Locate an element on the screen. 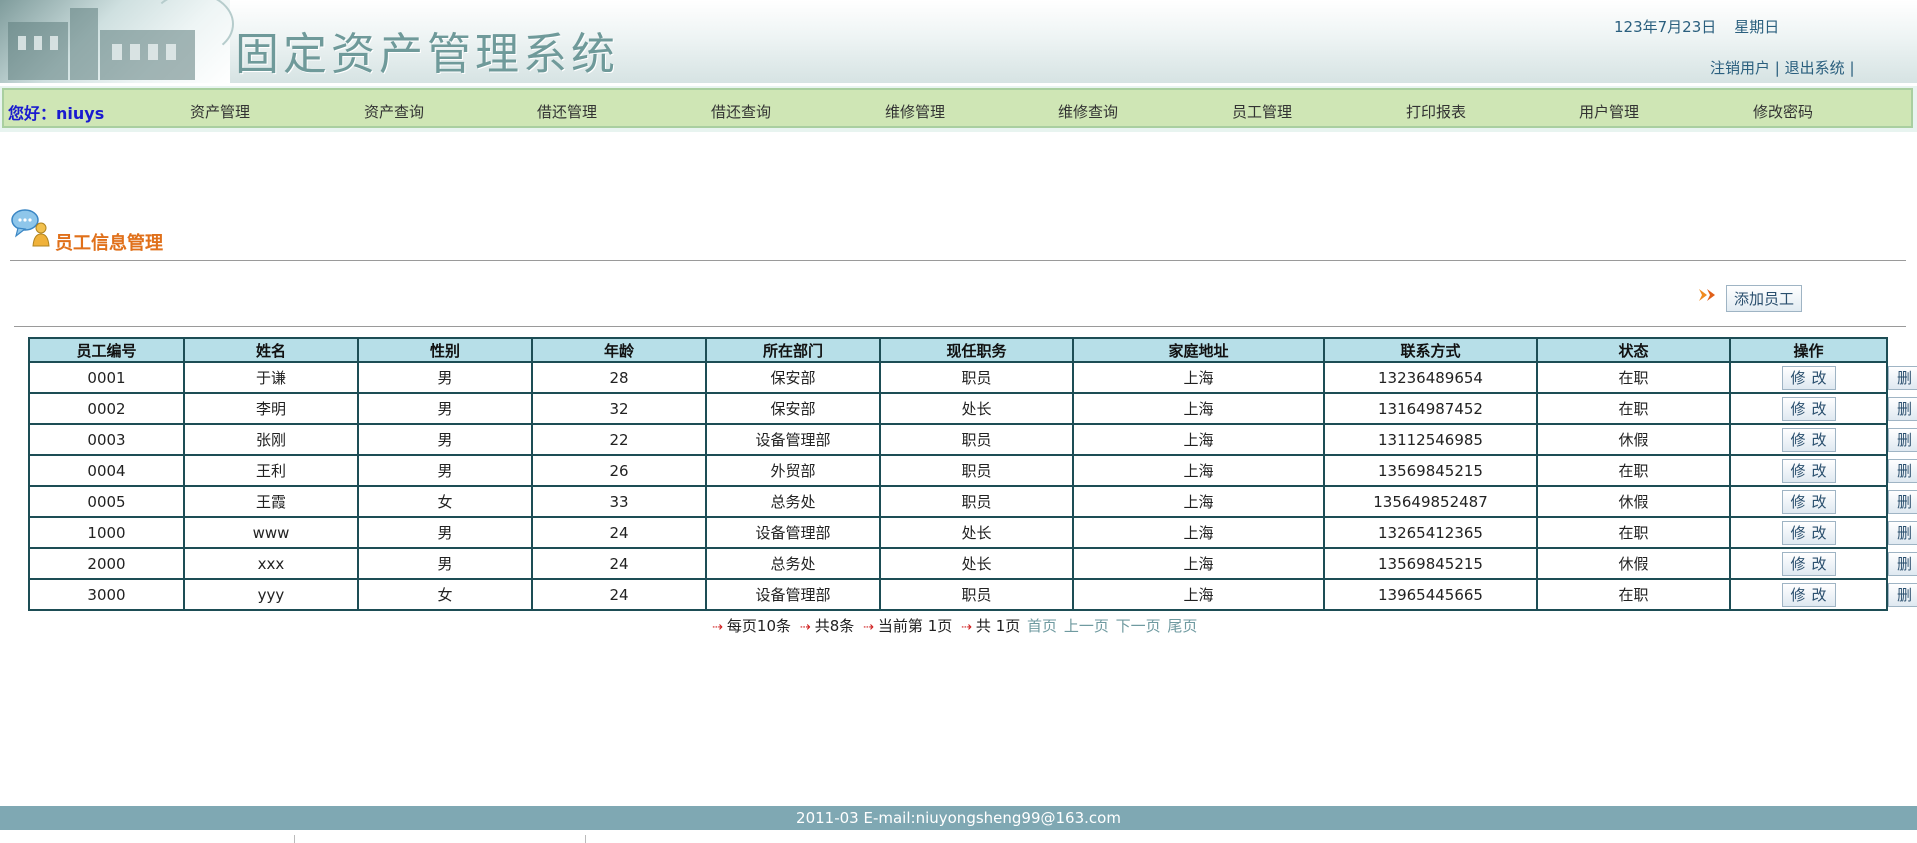 This screenshot has height=843, width=1917. next-page-link: 下一页 is located at coordinates (1138, 626).